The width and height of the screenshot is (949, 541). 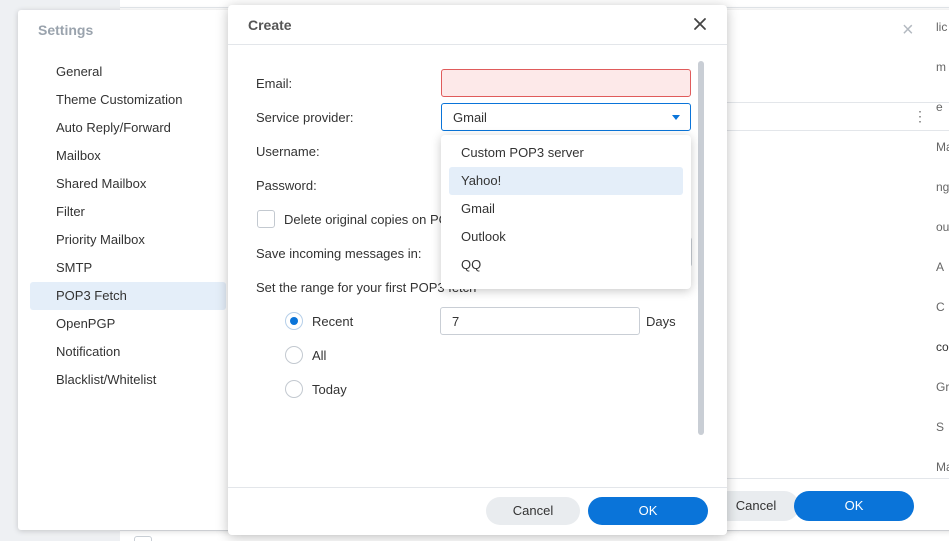 What do you see at coordinates (566, 209) in the screenshot?
I see `provider-option-gmail: Gmail` at bounding box center [566, 209].